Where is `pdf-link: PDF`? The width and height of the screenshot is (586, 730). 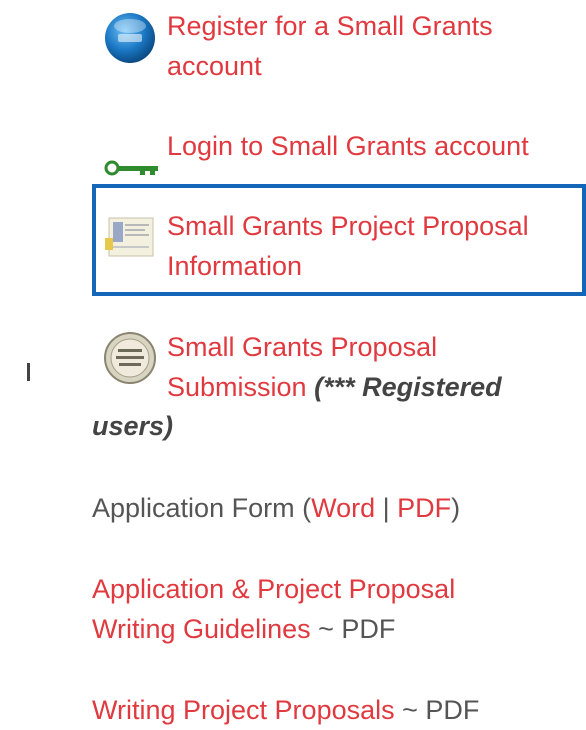
pdf-link: PDF is located at coordinates (424, 508).